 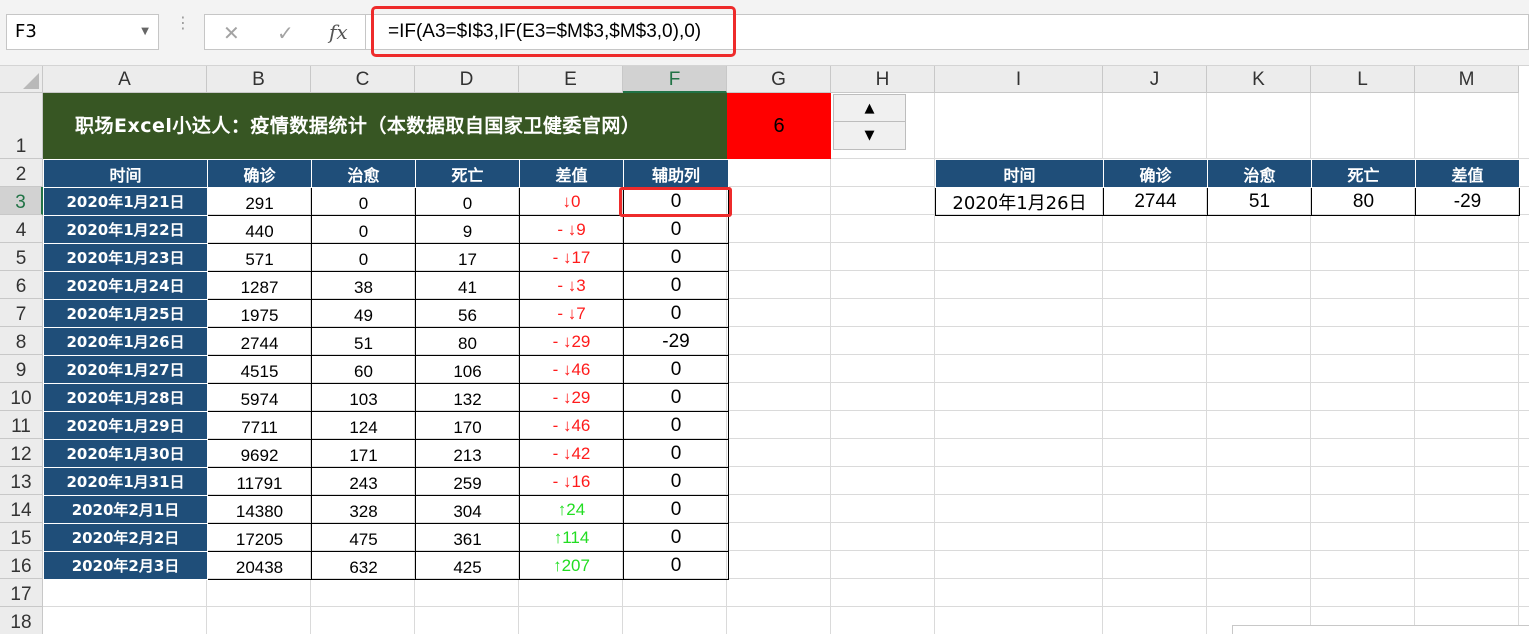 I want to click on select-all-corner, so click(x=21, y=79).